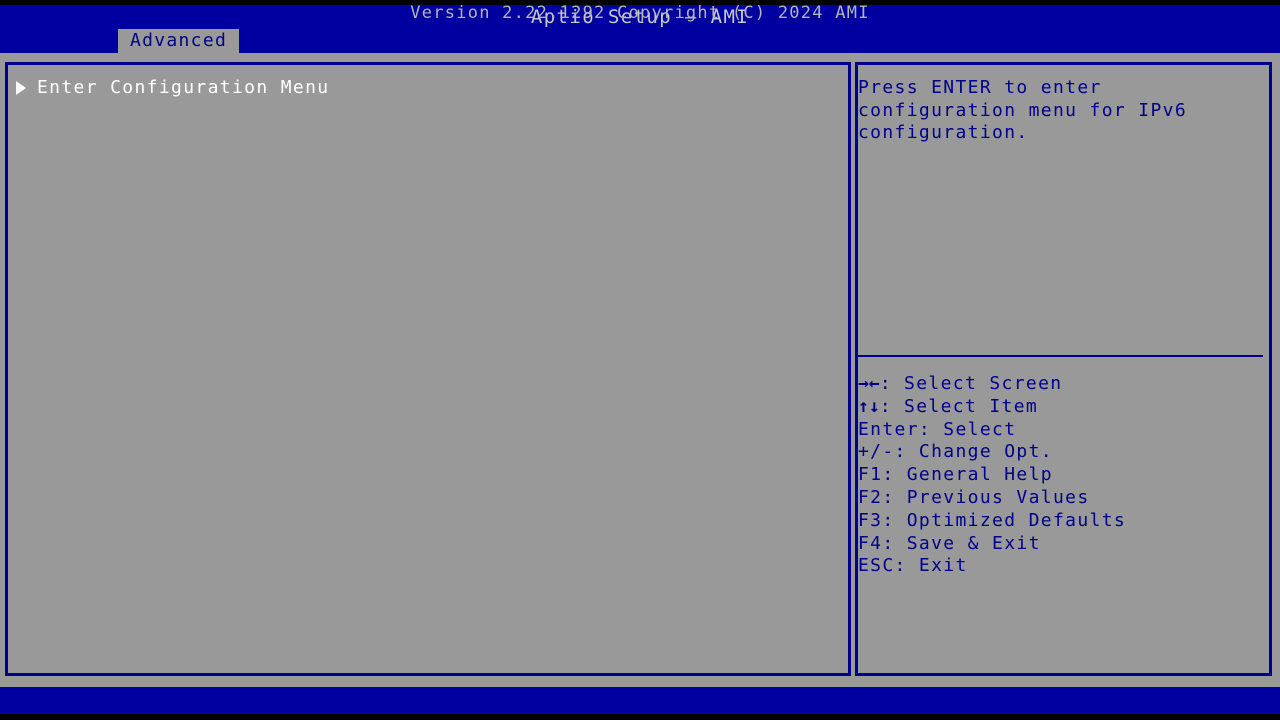 The height and width of the screenshot is (720, 1280). I want to click on tab-advanced: Advanced, so click(179, 41).